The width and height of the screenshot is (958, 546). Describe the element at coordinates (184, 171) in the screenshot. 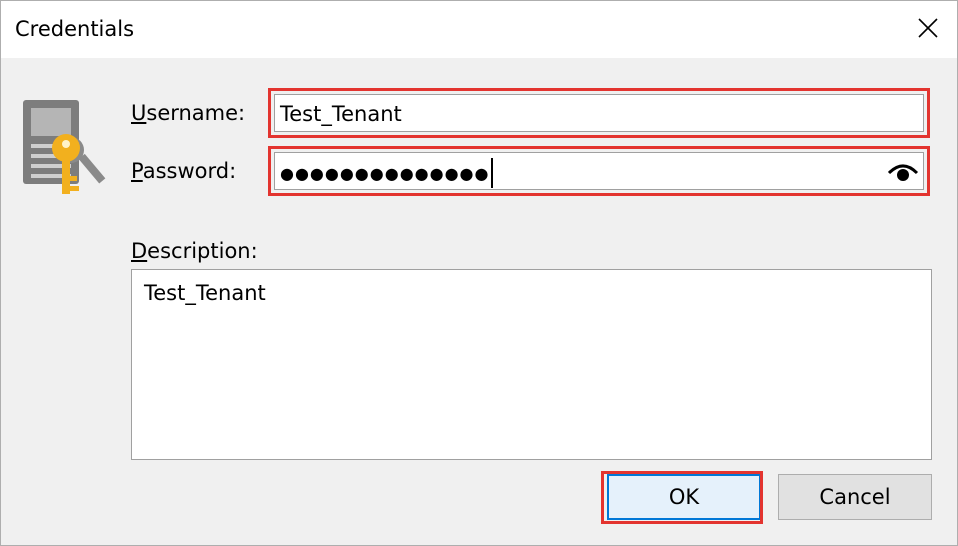

I see `password-label: Password:` at that location.